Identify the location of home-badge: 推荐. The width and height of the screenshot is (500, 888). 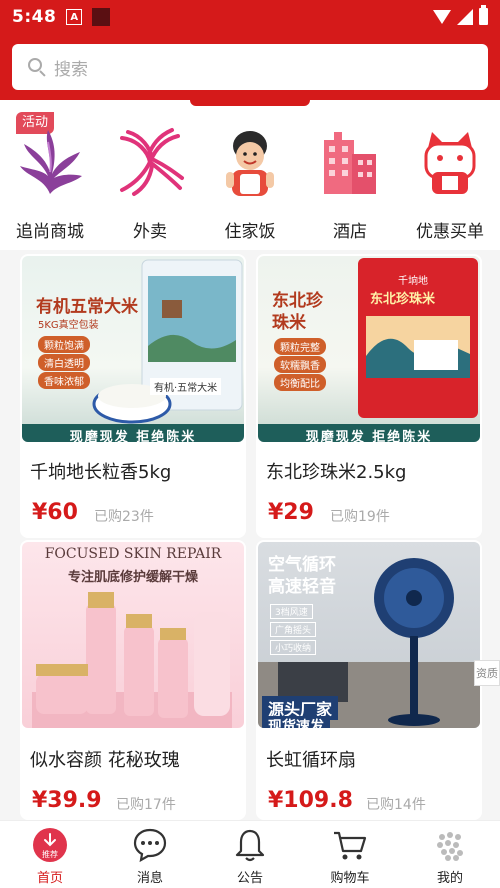
(50, 854).